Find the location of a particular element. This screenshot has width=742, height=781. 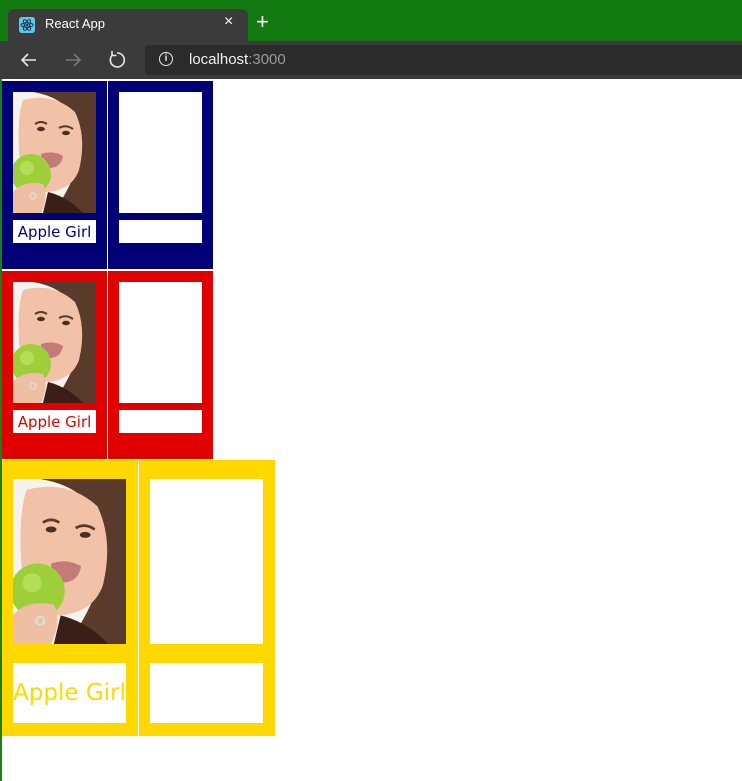

new-tab-button: + is located at coordinates (262, 22).